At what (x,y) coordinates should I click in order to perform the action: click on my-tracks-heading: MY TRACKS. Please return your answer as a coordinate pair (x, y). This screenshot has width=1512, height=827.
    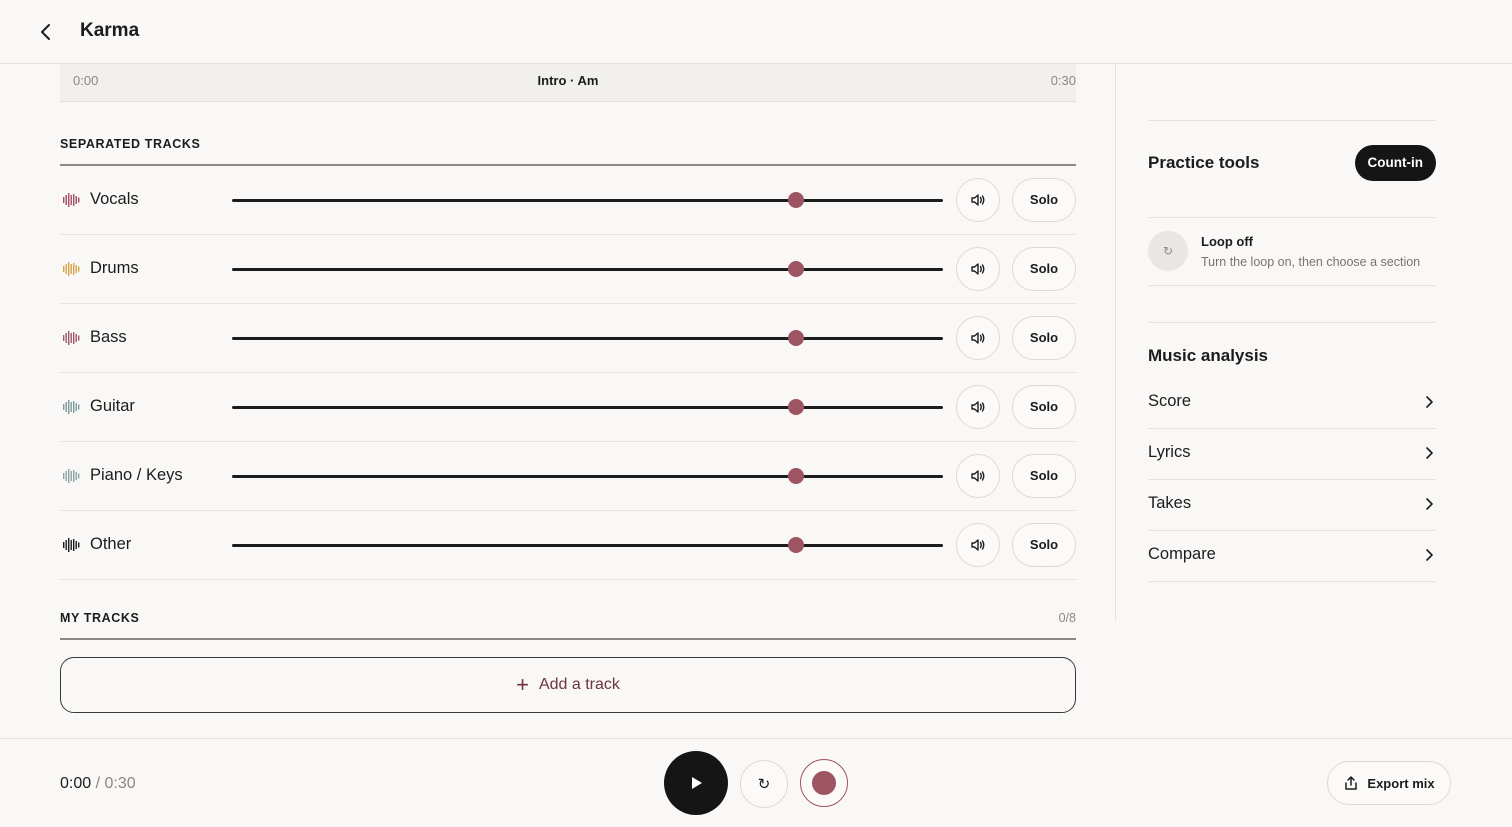
    Looking at the image, I should click on (100, 618).